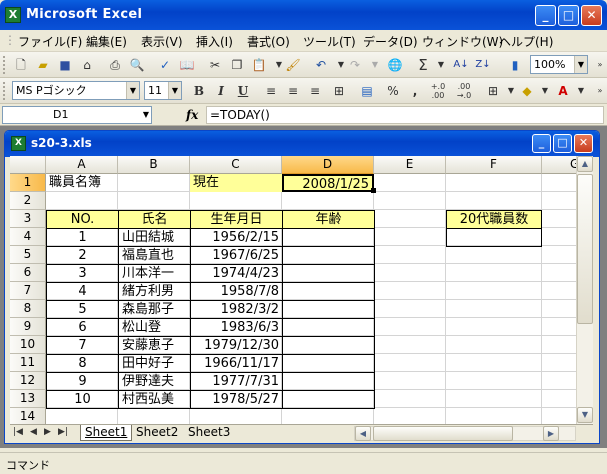 Image resolution: width=607 pixels, height=474 pixels. Describe the element at coordinates (199, 91) in the screenshot. I see `bold-button: B` at that location.